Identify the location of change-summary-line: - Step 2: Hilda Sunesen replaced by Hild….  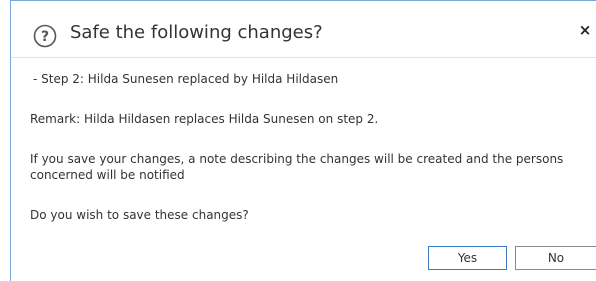
(186, 79).